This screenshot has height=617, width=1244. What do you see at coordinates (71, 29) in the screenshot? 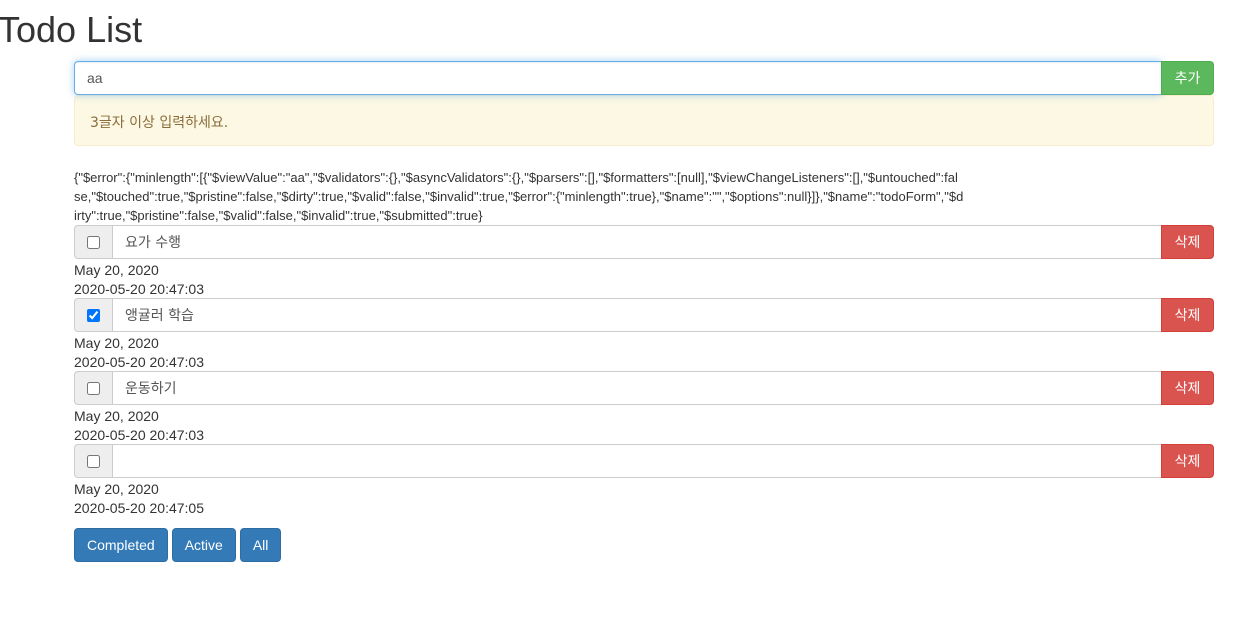
I see `page-title: Todo List` at bounding box center [71, 29].